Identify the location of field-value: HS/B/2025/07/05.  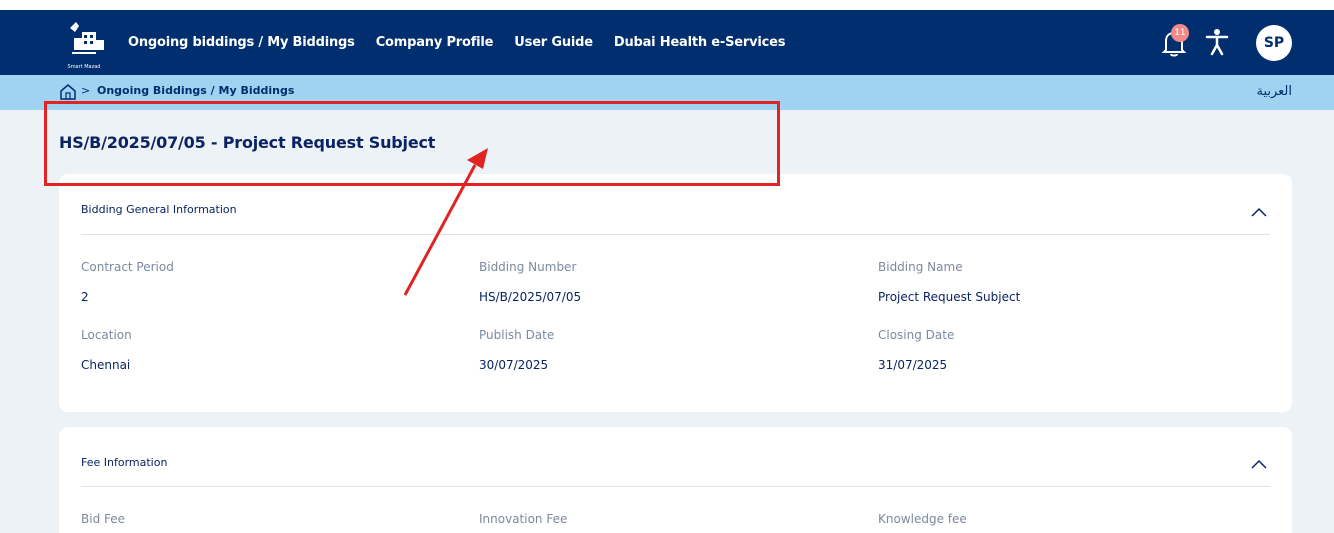
(530, 297).